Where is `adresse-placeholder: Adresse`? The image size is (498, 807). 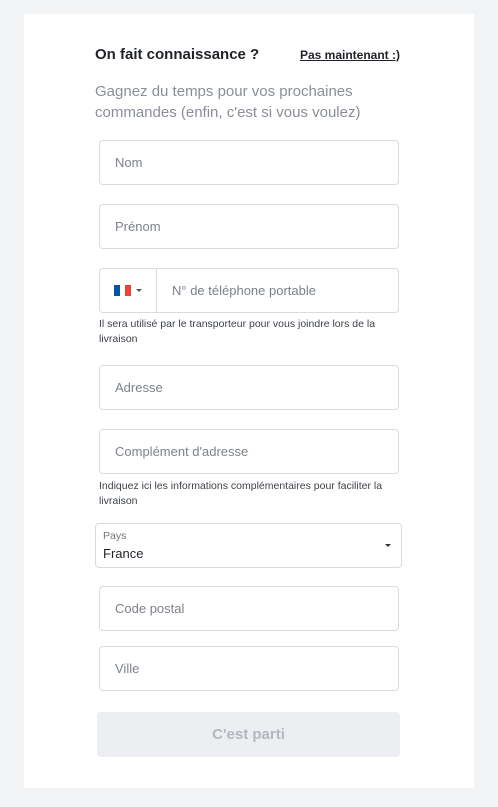
adresse-placeholder: Adresse is located at coordinates (139, 387).